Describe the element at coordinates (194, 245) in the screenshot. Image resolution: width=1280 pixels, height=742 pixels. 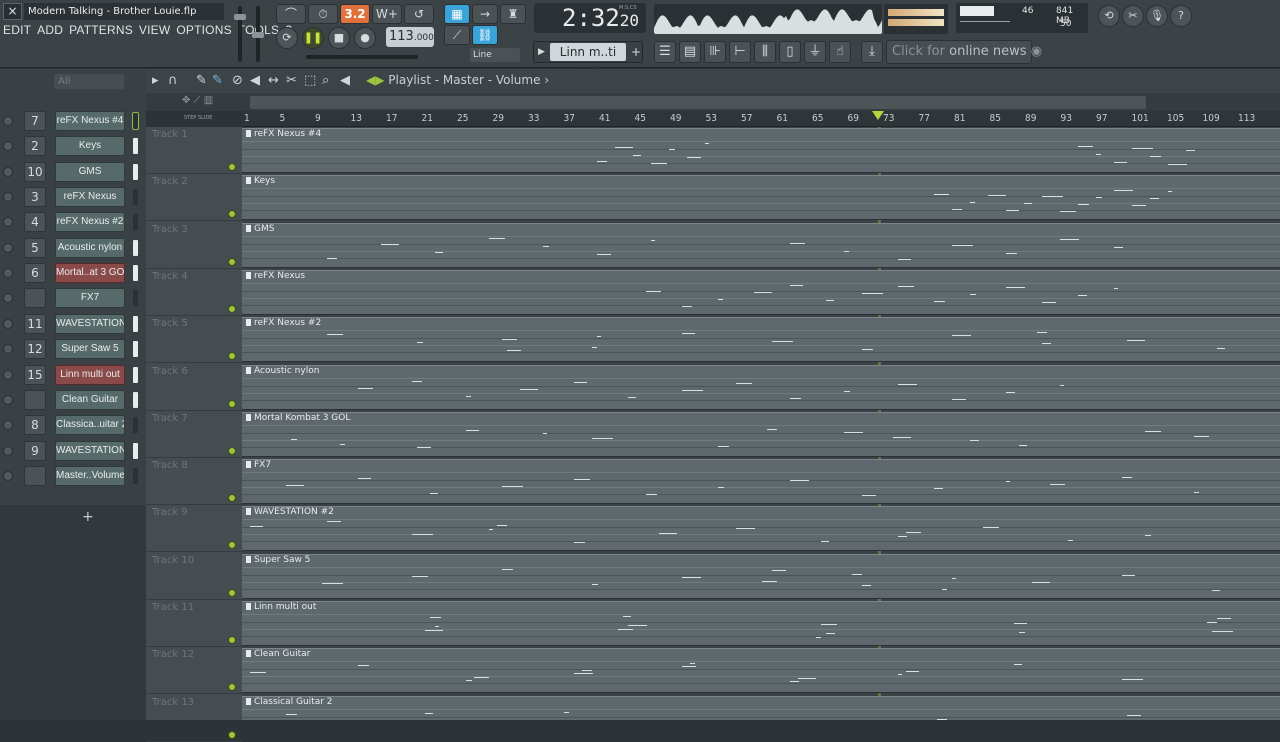
I see `track-header: Track 3` at that location.